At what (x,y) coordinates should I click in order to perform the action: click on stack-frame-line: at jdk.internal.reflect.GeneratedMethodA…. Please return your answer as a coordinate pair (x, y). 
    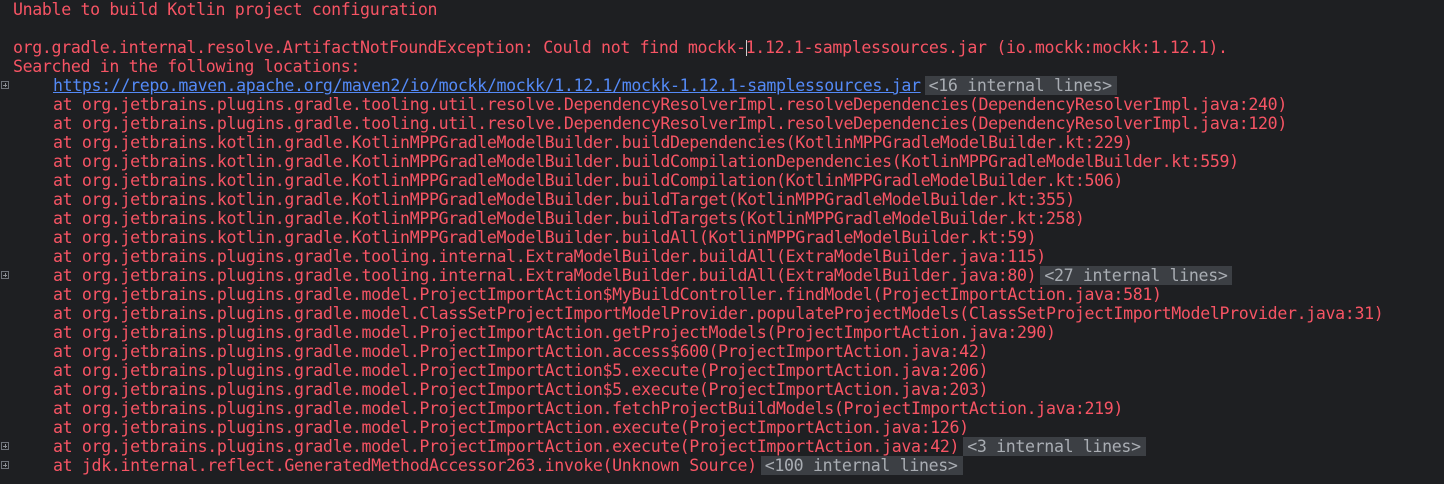
    Looking at the image, I should click on (722, 465).